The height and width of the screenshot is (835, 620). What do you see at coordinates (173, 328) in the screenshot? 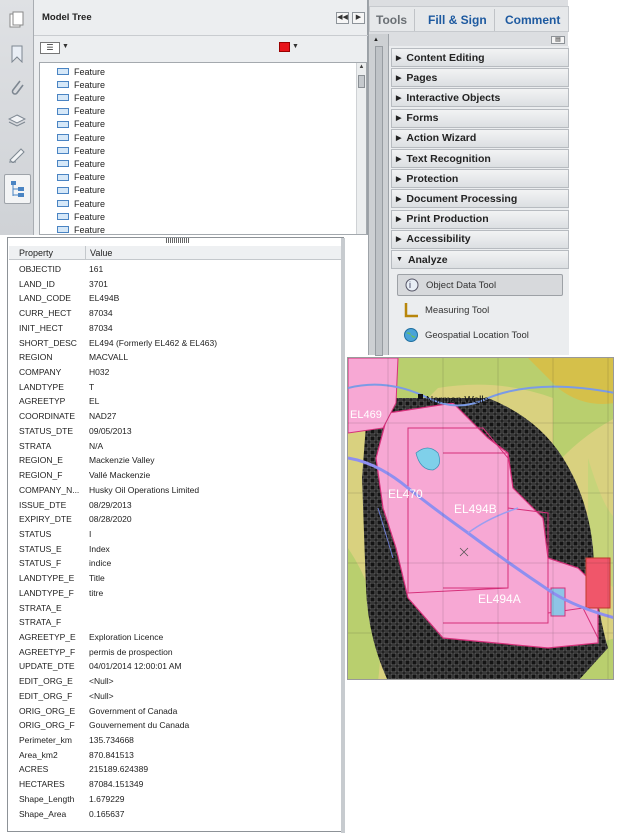
I see `property-row: INIT_HECT 87034` at bounding box center [173, 328].